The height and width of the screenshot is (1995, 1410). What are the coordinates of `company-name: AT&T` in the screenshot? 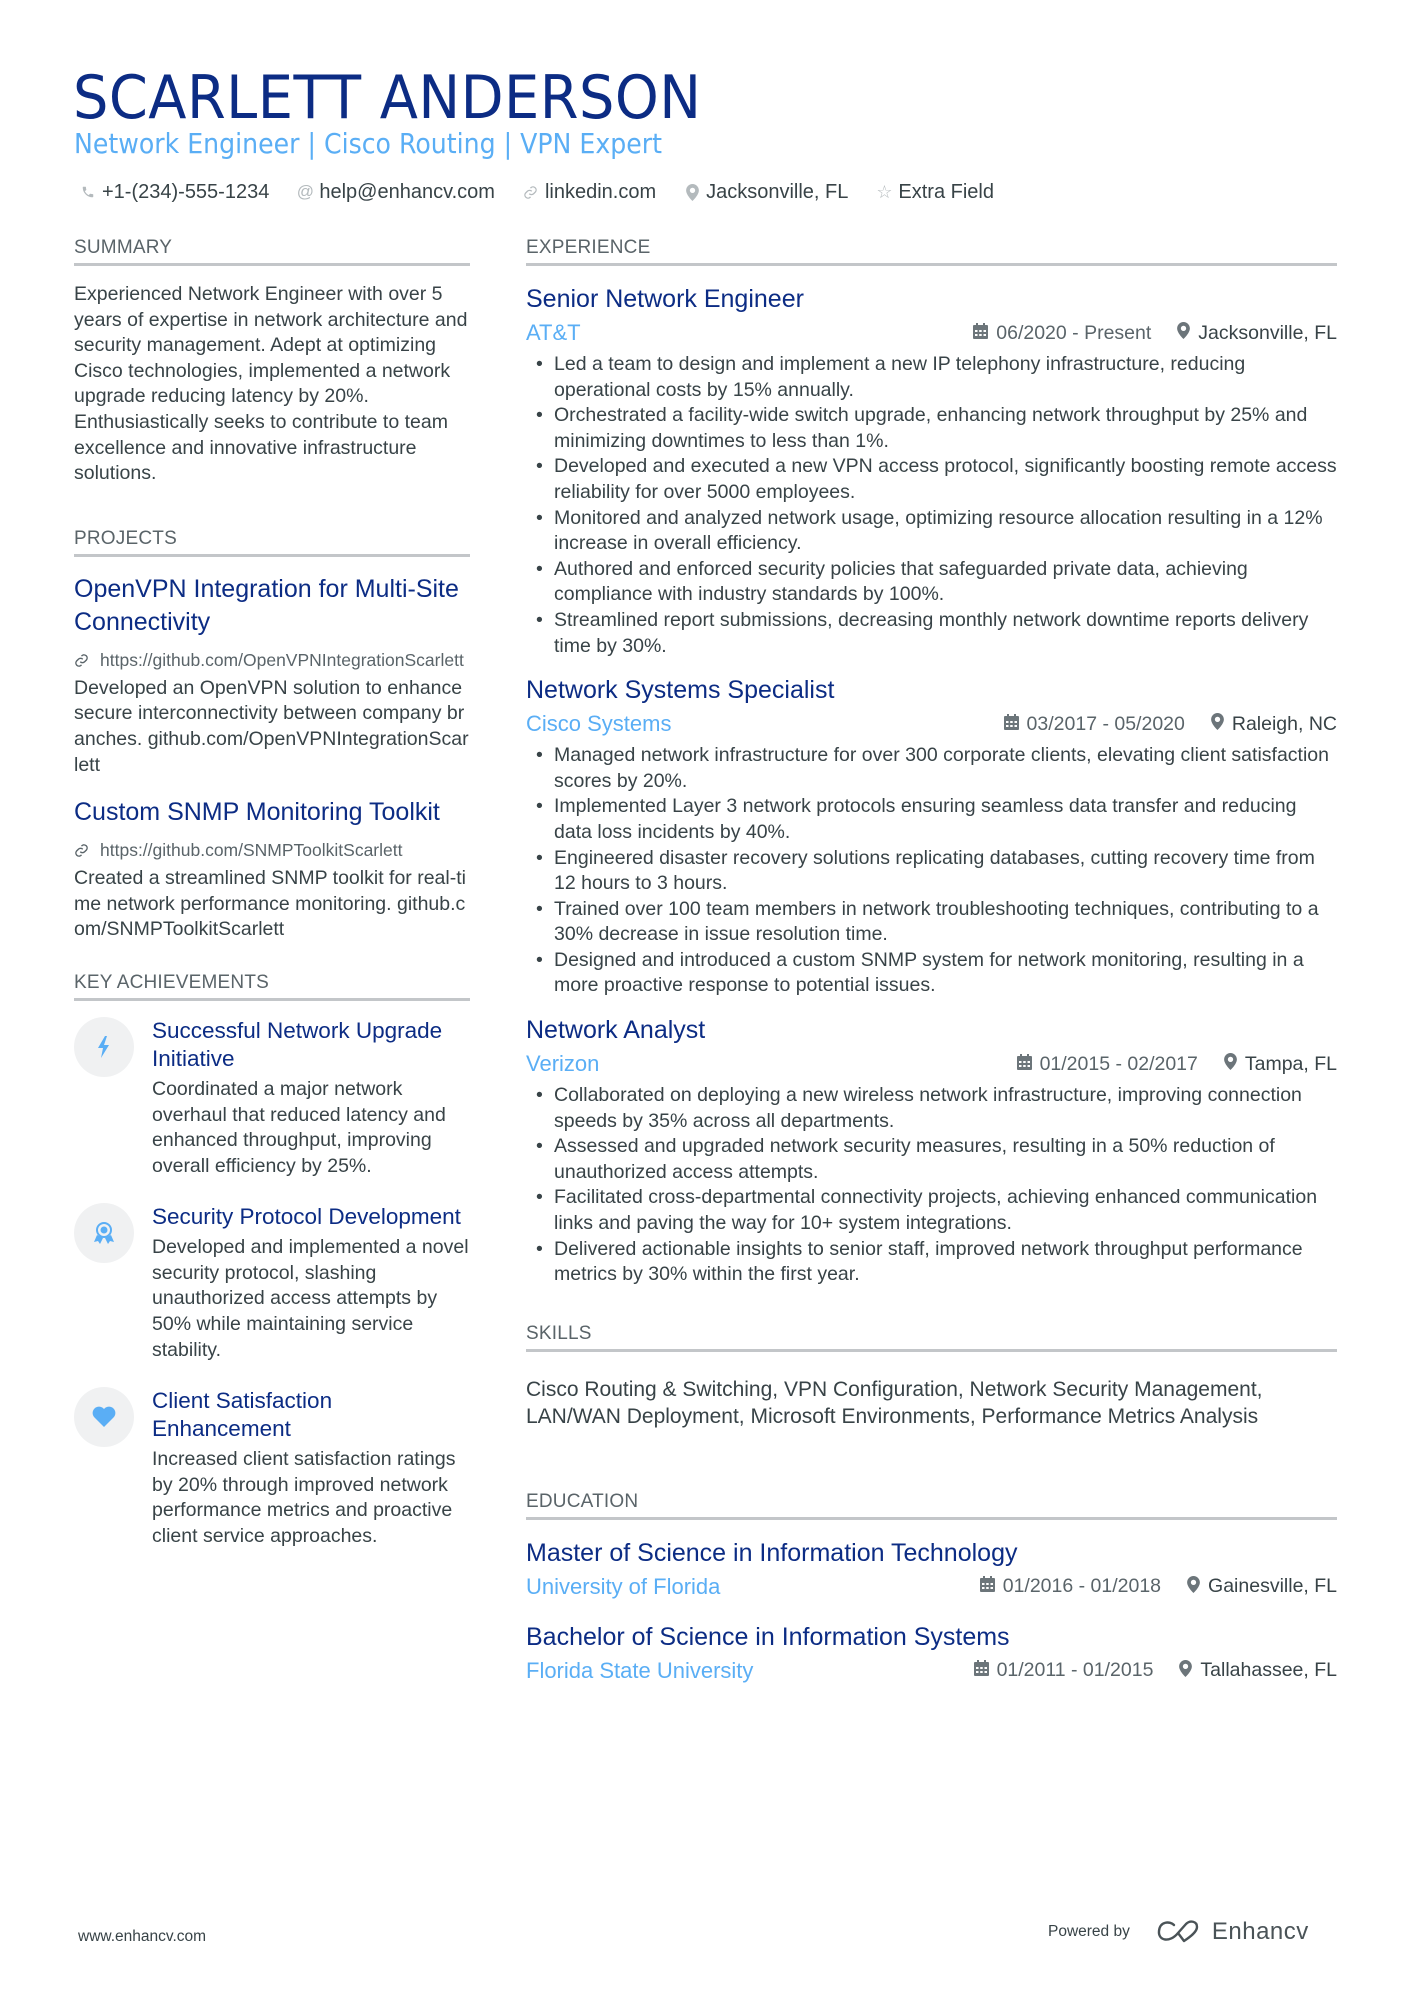 It's located at (553, 332).